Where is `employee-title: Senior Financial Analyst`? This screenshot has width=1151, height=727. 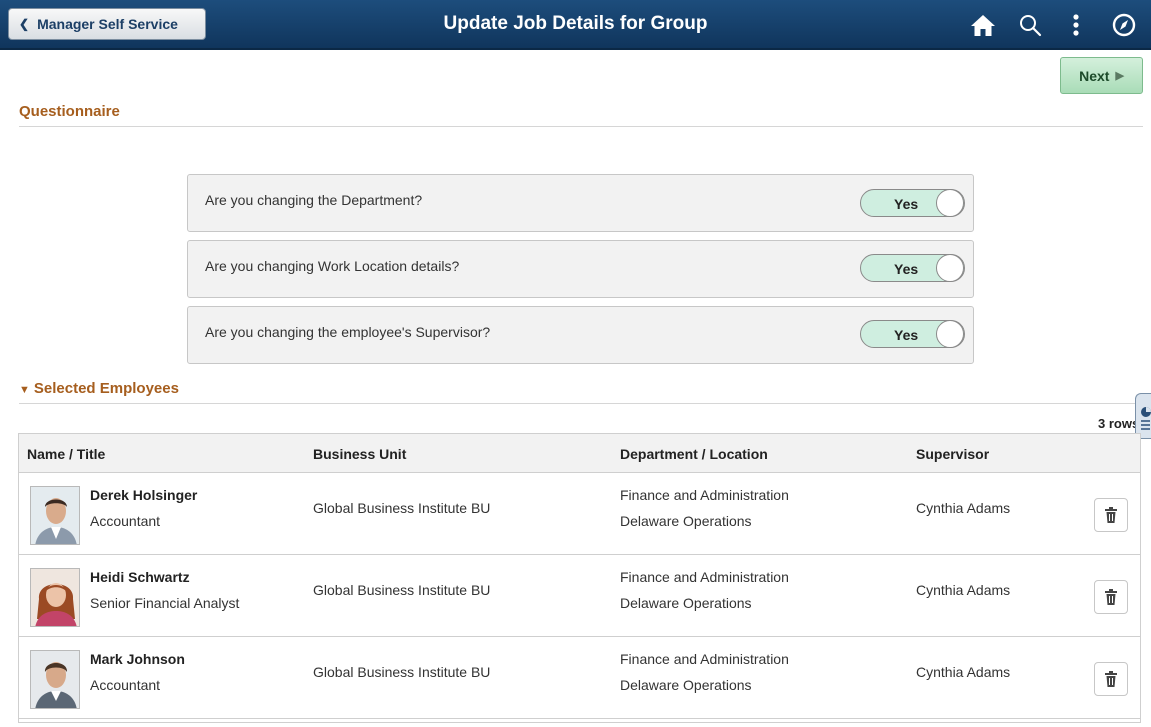 employee-title: Senior Financial Analyst is located at coordinates (165, 603).